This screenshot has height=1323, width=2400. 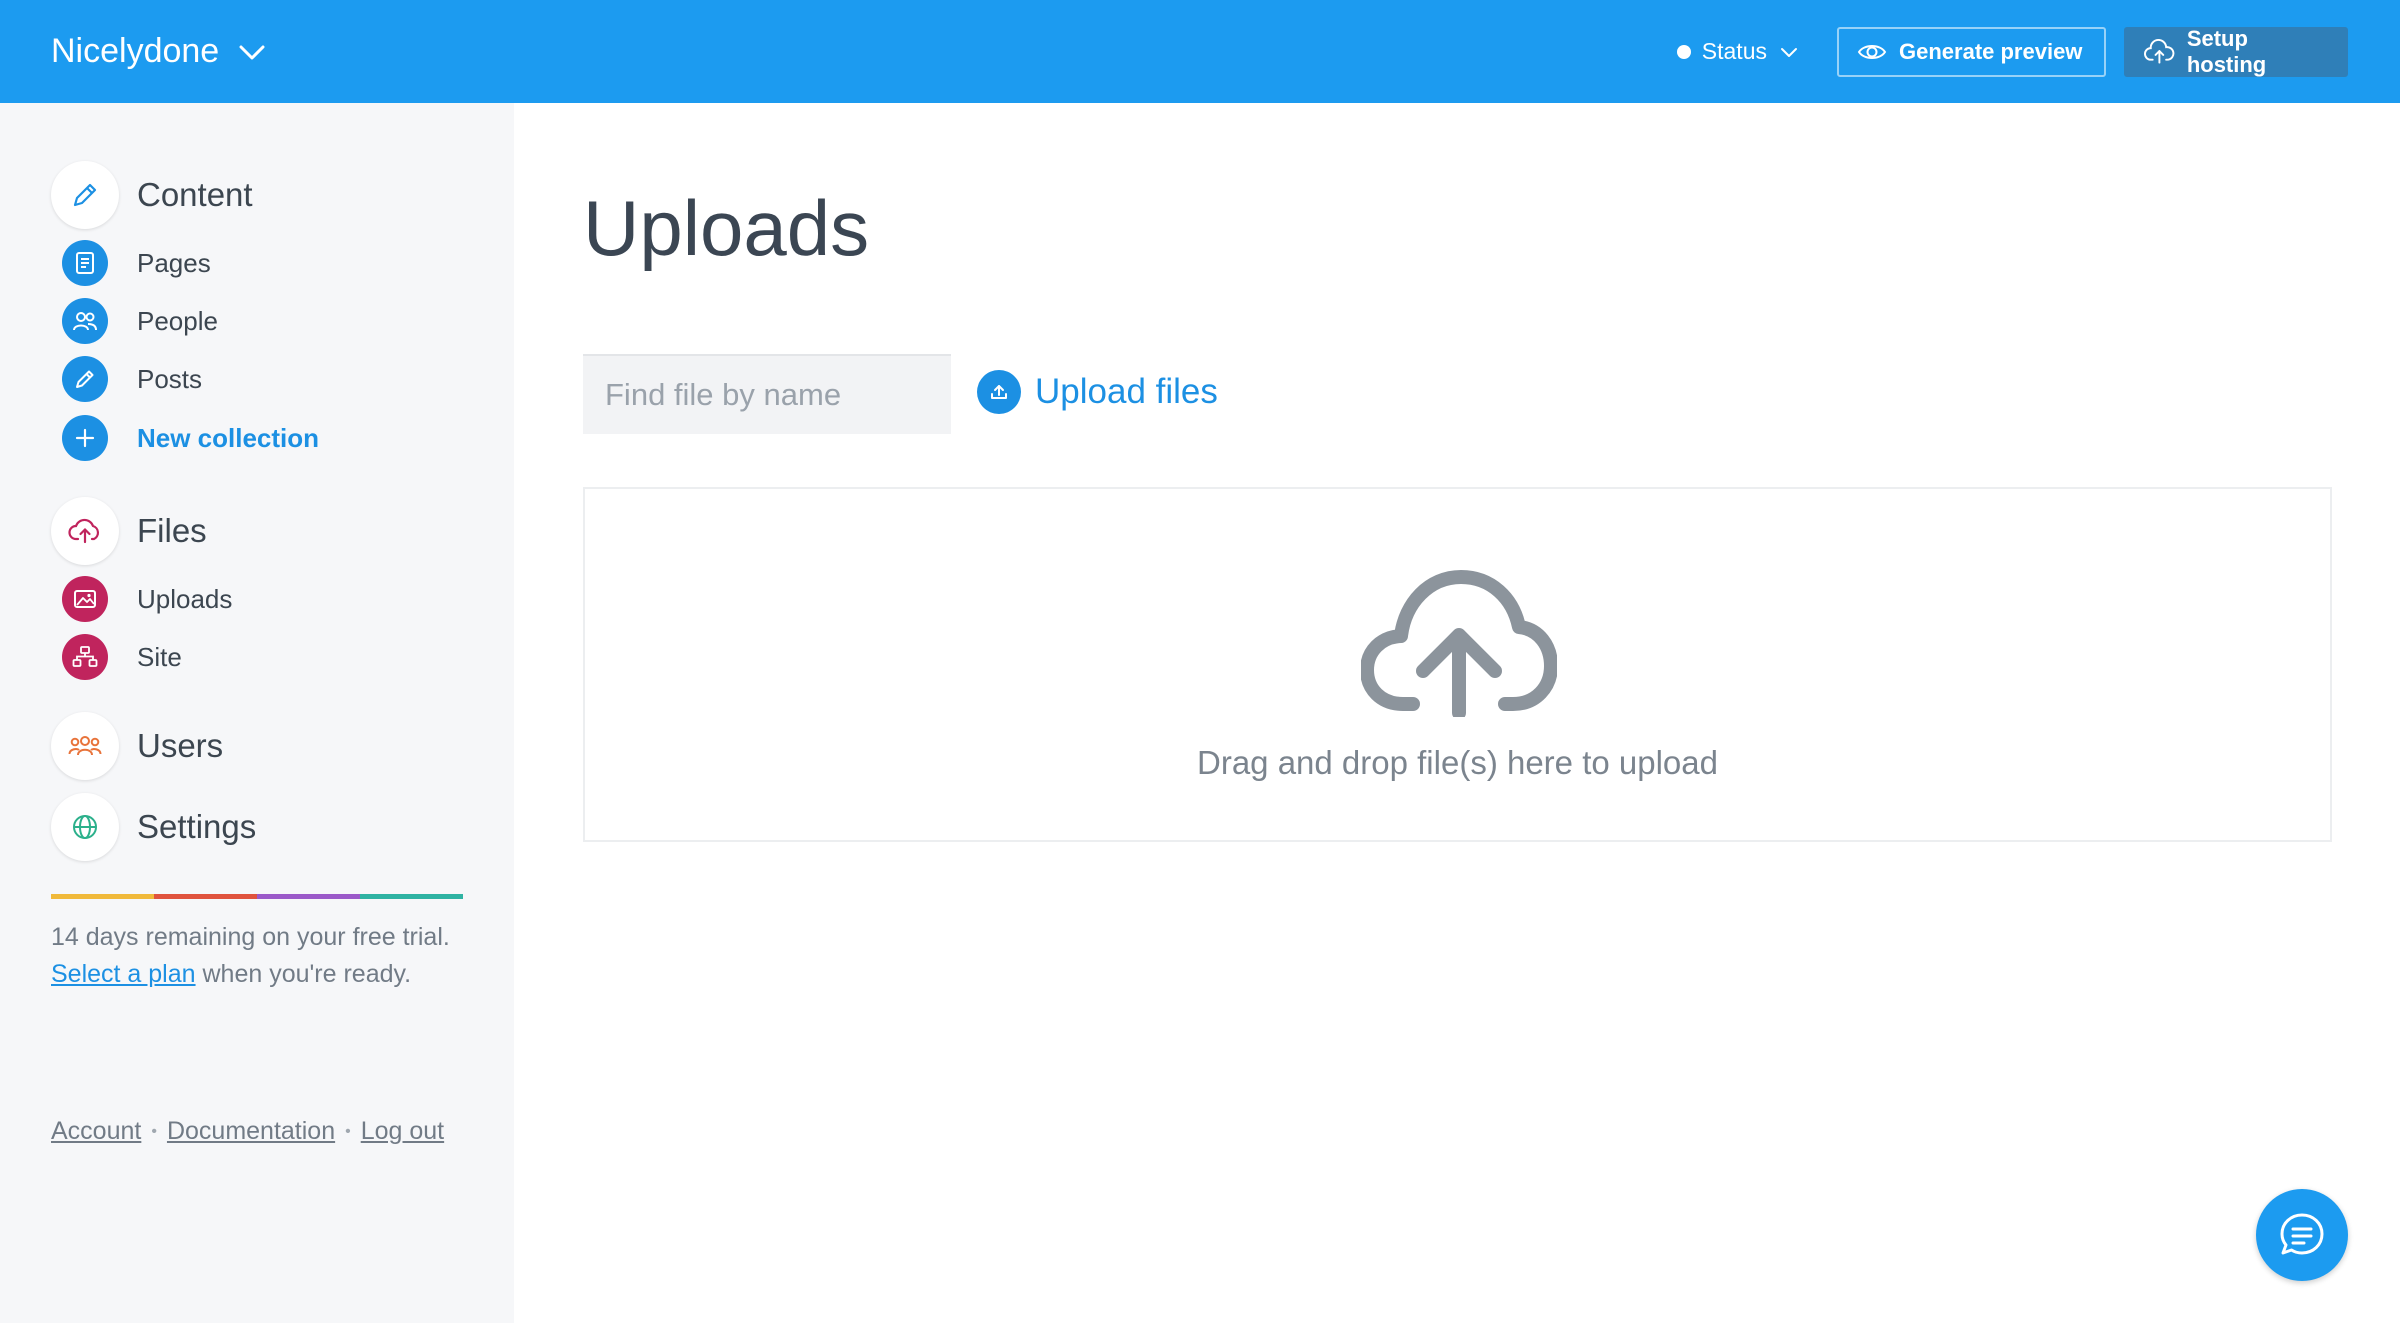 What do you see at coordinates (170, 378) in the screenshot?
I see `sidebar-item-label: Posts` at bounding box center [170, 378].